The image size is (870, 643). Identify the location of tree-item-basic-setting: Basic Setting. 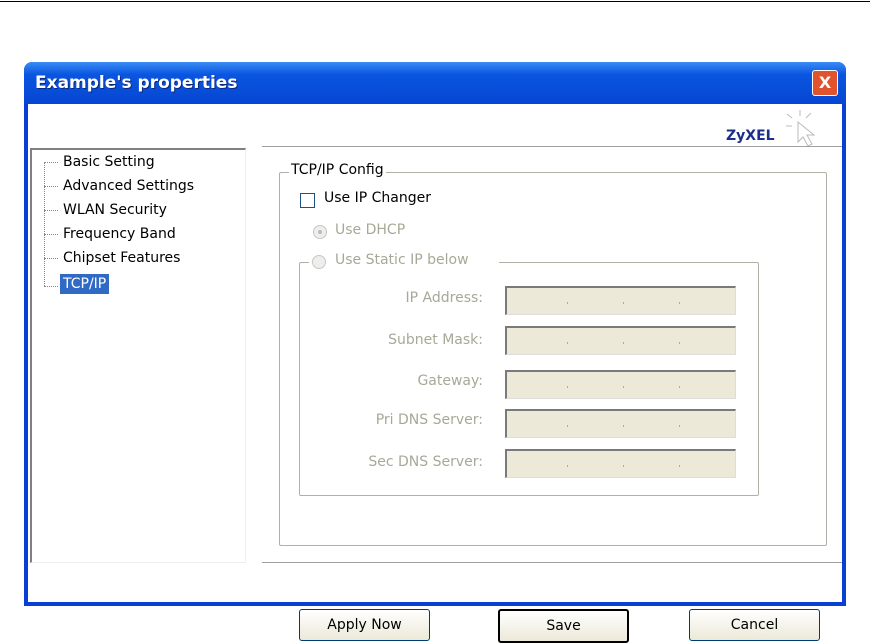
(109, 162).